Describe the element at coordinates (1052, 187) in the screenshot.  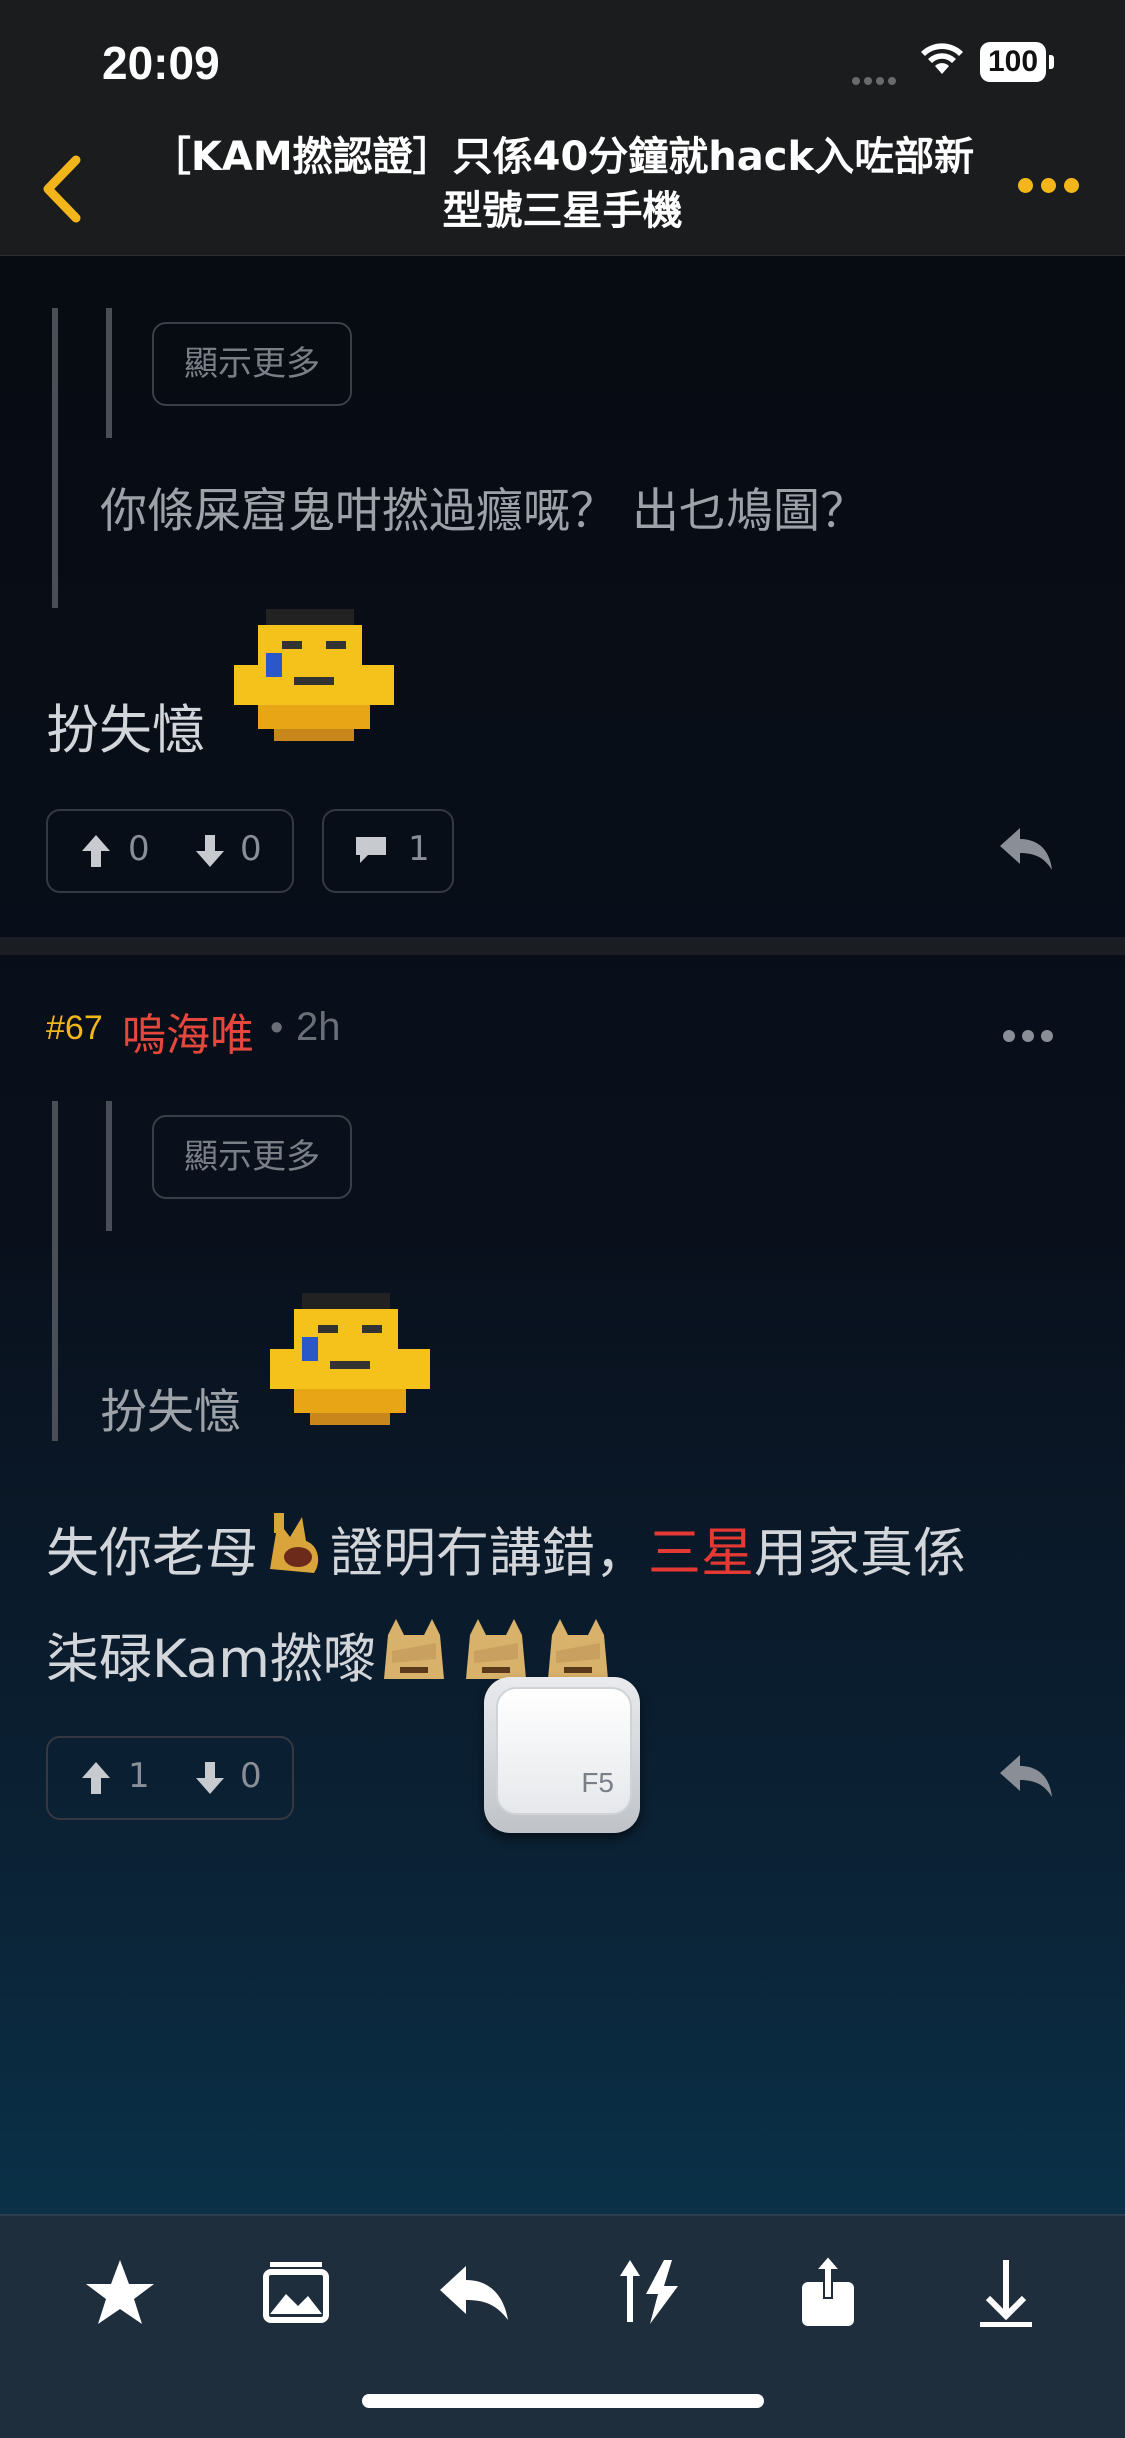
I see `more-icon` at that location.